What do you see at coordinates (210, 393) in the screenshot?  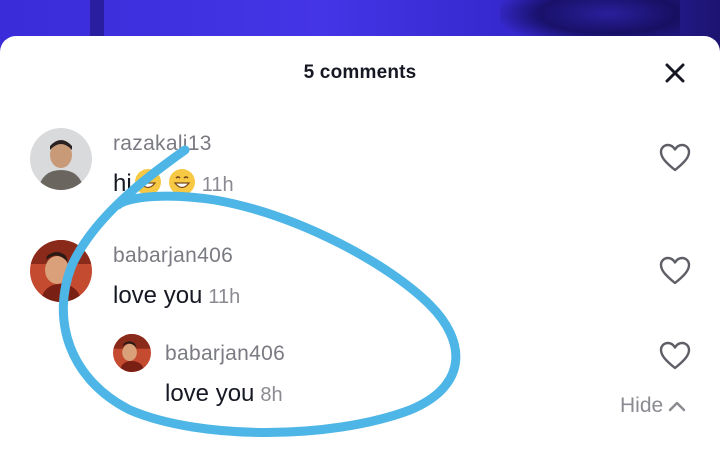 I see `reply-body: love you` at bounding box center [210, 393].